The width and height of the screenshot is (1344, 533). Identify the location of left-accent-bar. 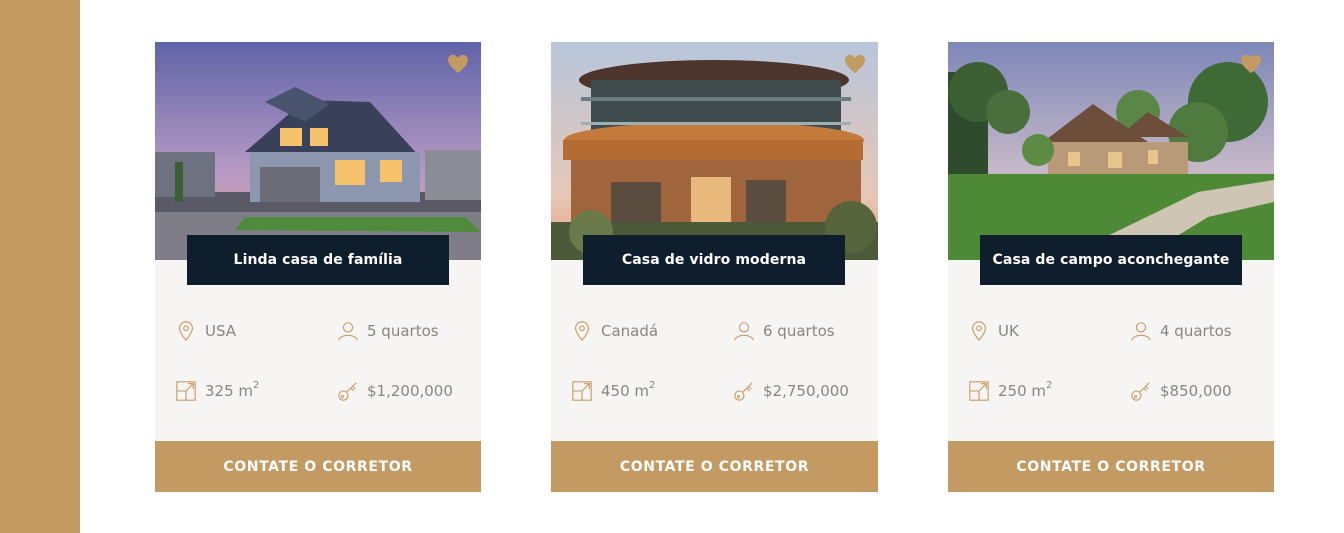
(40, 266).